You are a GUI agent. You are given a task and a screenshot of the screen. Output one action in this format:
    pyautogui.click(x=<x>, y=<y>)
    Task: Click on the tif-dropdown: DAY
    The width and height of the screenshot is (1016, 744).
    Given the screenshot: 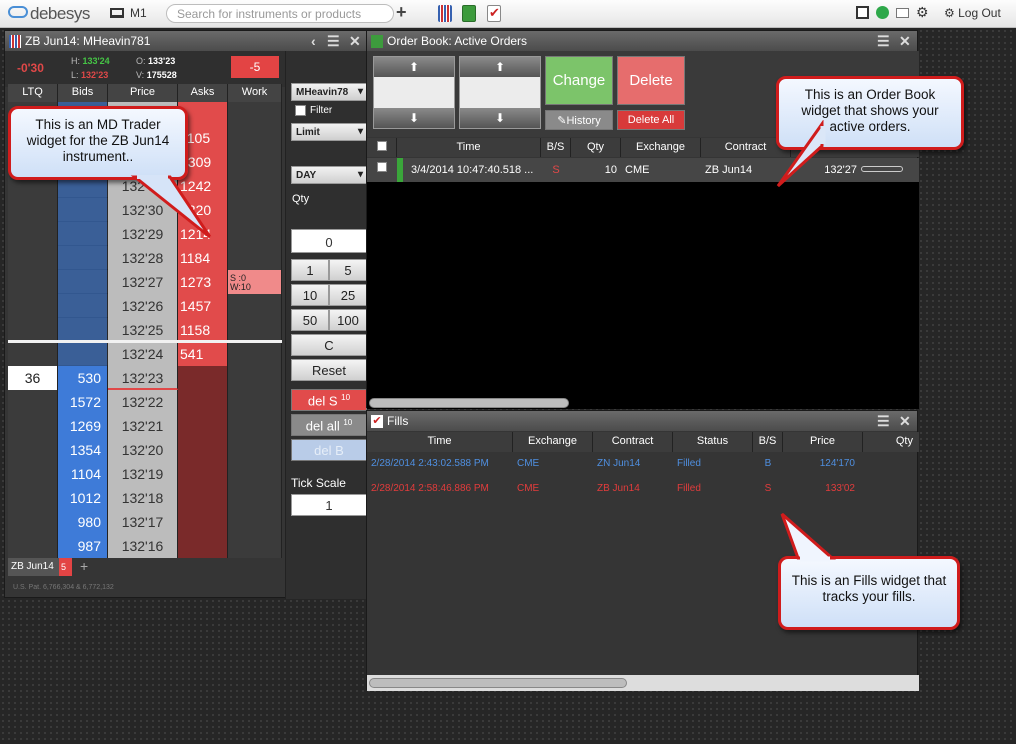 What is the action you would take?
    pyautogui.click(x=329, y=175)
    